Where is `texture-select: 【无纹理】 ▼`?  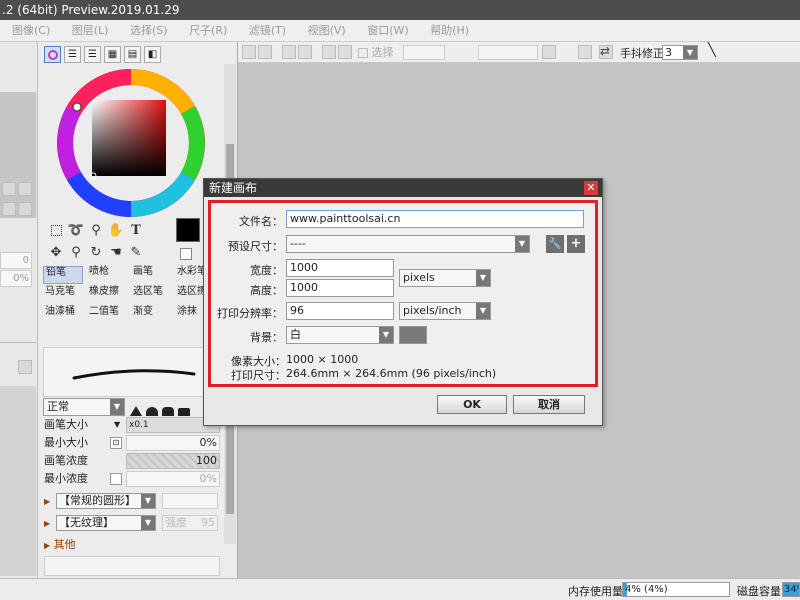
texture-select: 【无纹理】 ▼ is located at coordinates (106, 523).